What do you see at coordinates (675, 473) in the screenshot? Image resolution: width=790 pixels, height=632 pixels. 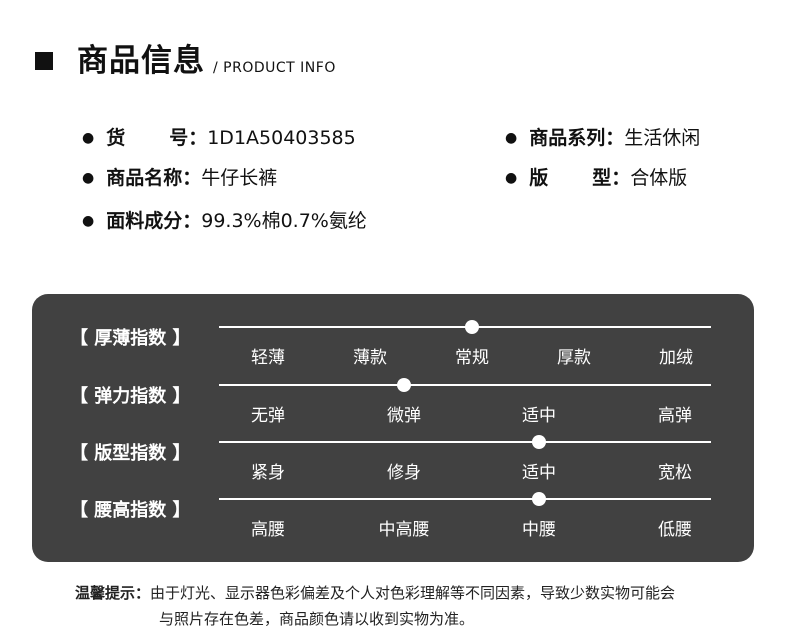 I see `index-option: 宽松` at bounding box center [675, 473].